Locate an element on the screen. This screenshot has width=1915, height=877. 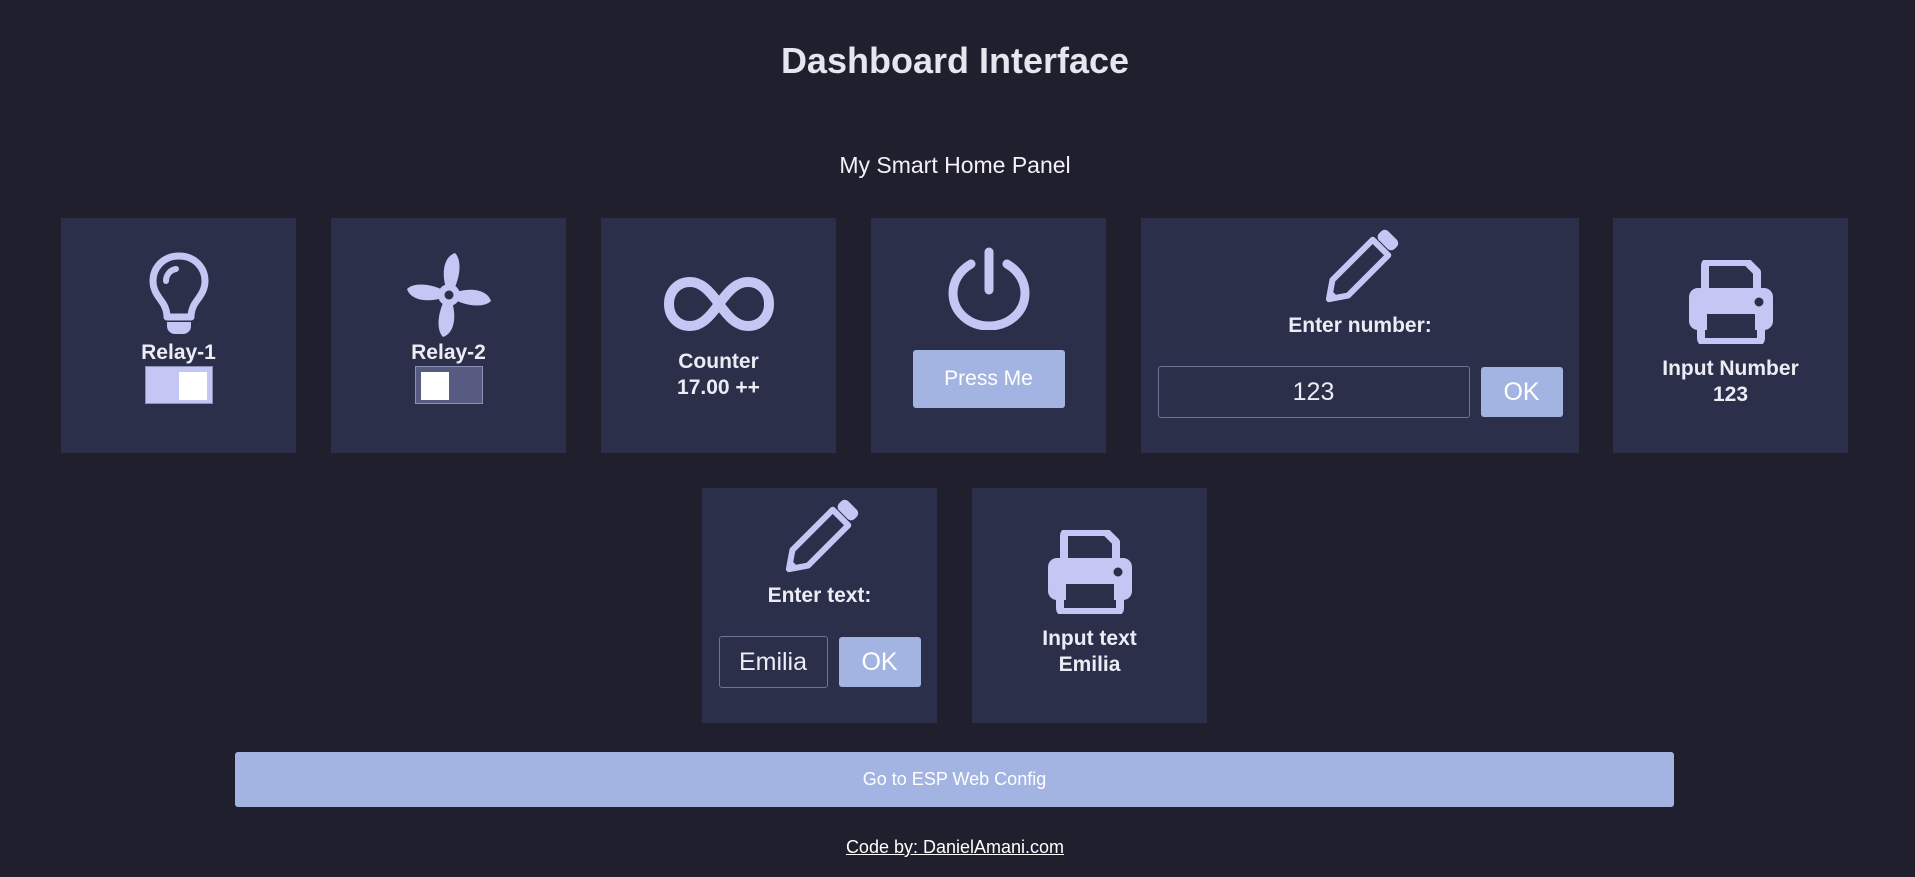
number-input-card: Enter number: 123 OK is located at coordinates (1360, 335).